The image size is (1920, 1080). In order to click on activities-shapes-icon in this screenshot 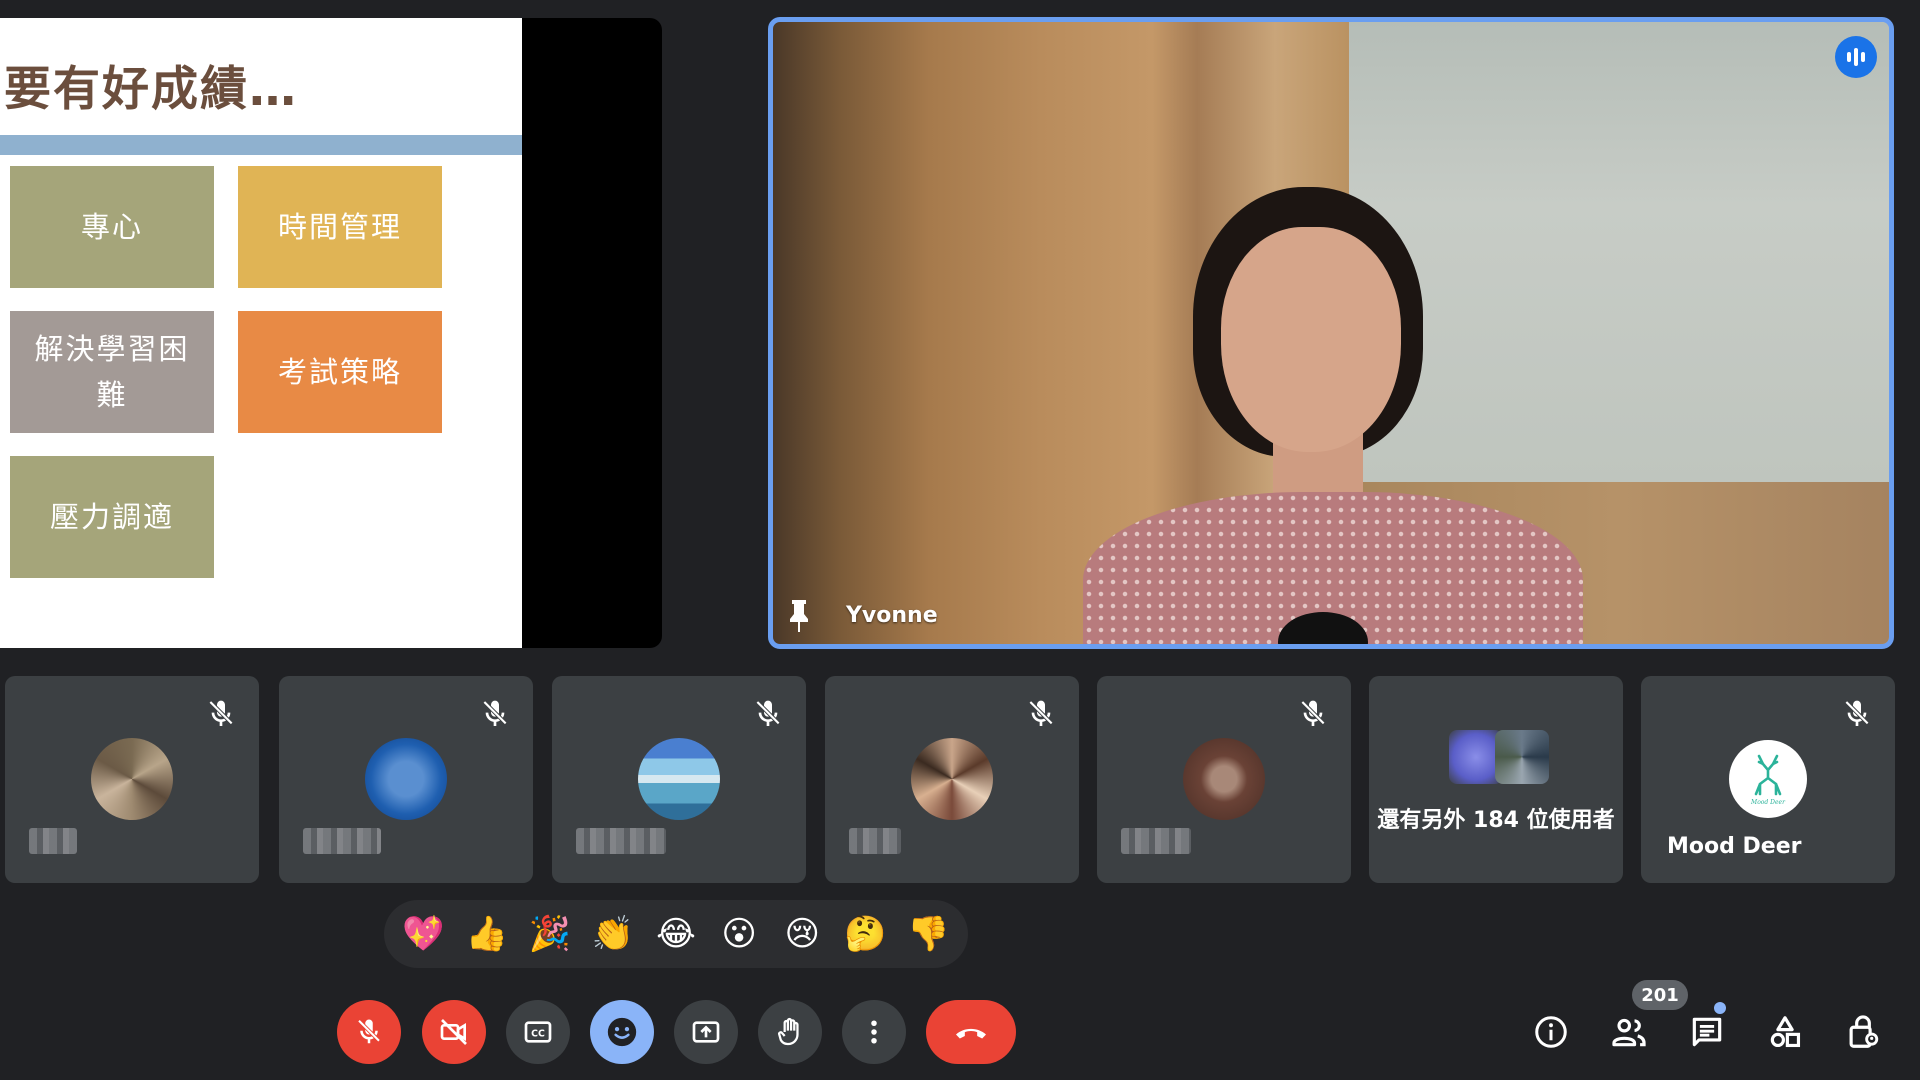, I will do `click(1785, 1032)`.